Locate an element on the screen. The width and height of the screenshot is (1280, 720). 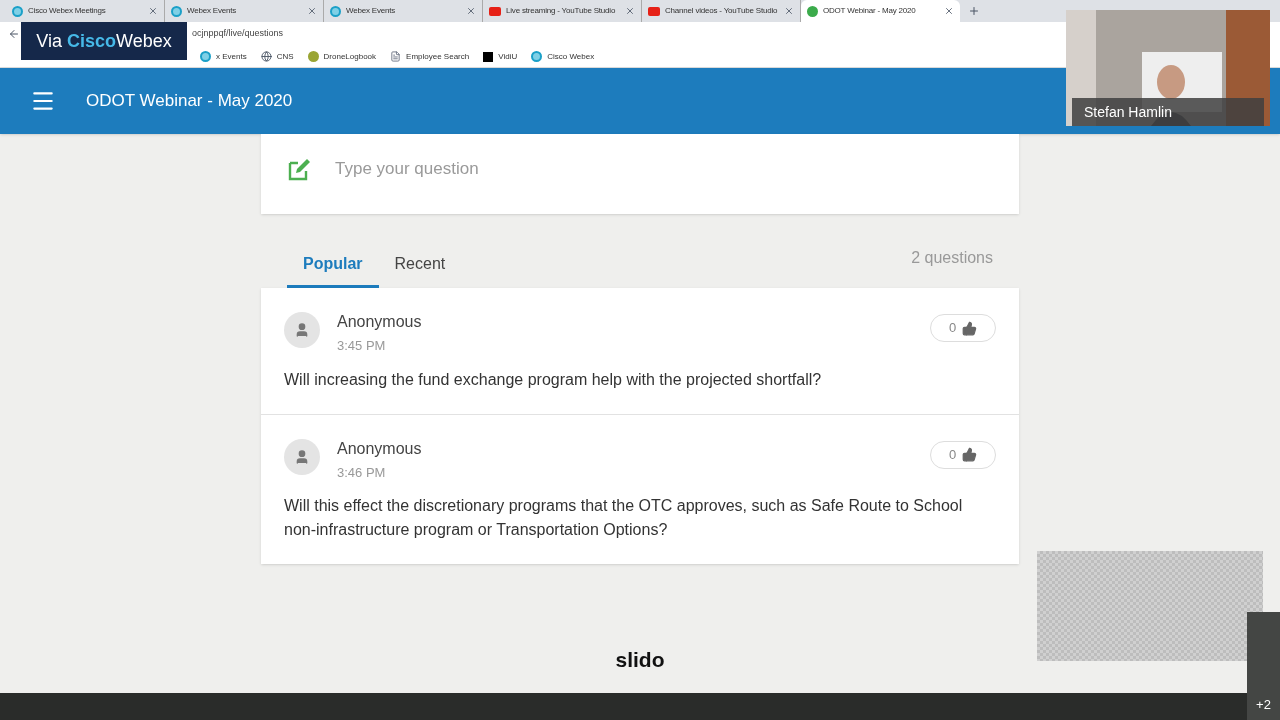
question-time: 3:46 PM is located at coordinates (362, 472).